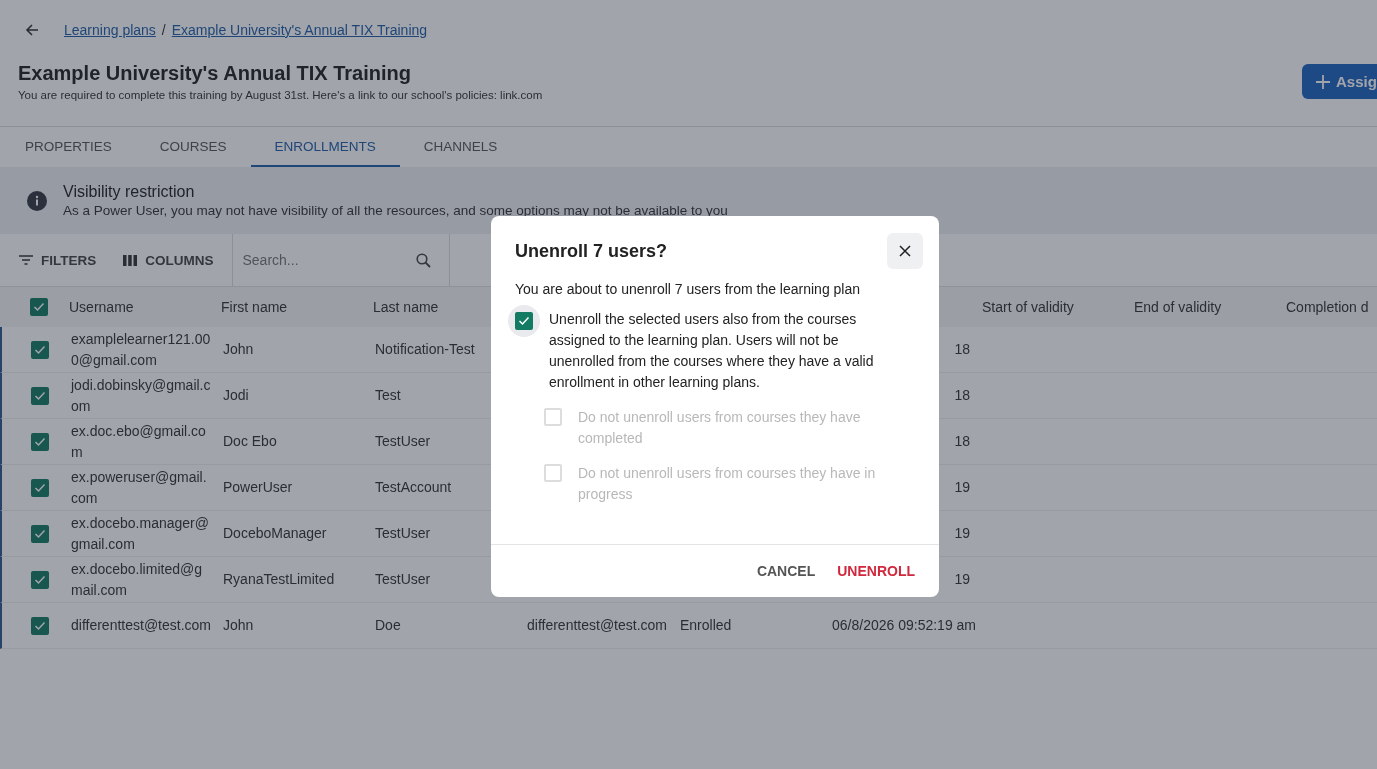 The height and width of the screenshot is (769, 1377). Describe the element at coordinates (688, 289) in the screenshot. I see `dialog-message: You are about to unenroll 7 users from the learning plan` at that location.